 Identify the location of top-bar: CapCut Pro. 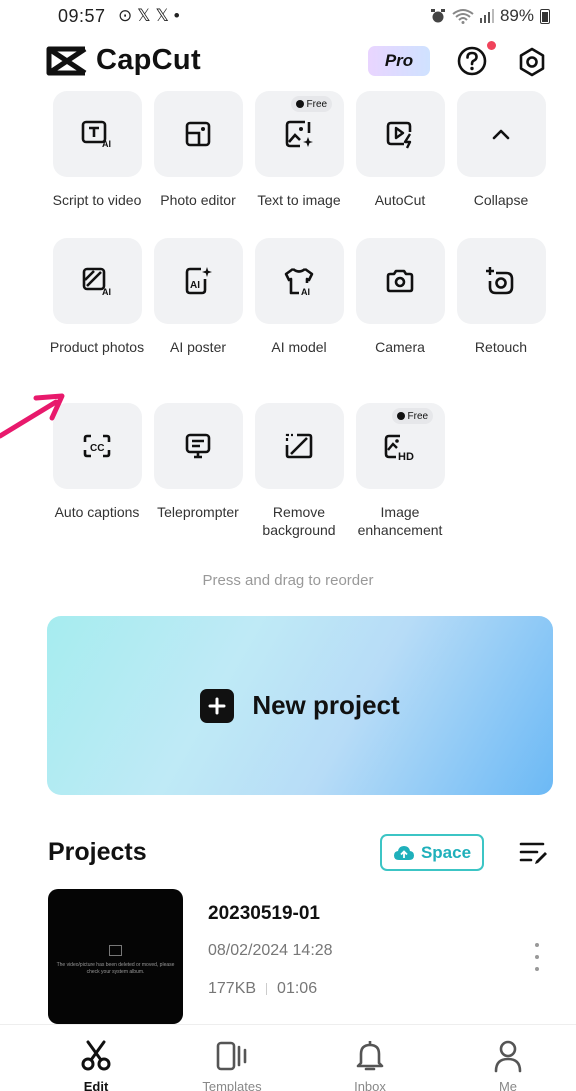
(288, 62).